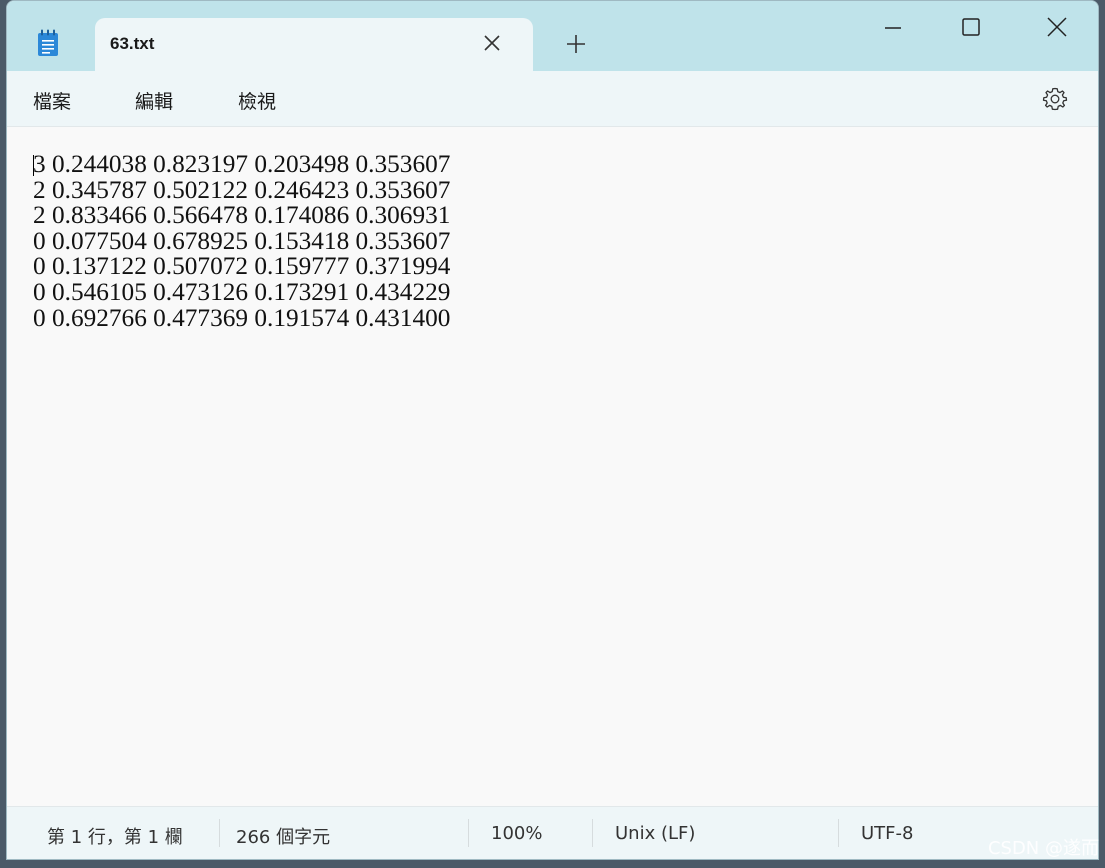  I want to click on title-bar: 63.txt, so click(552, 36).